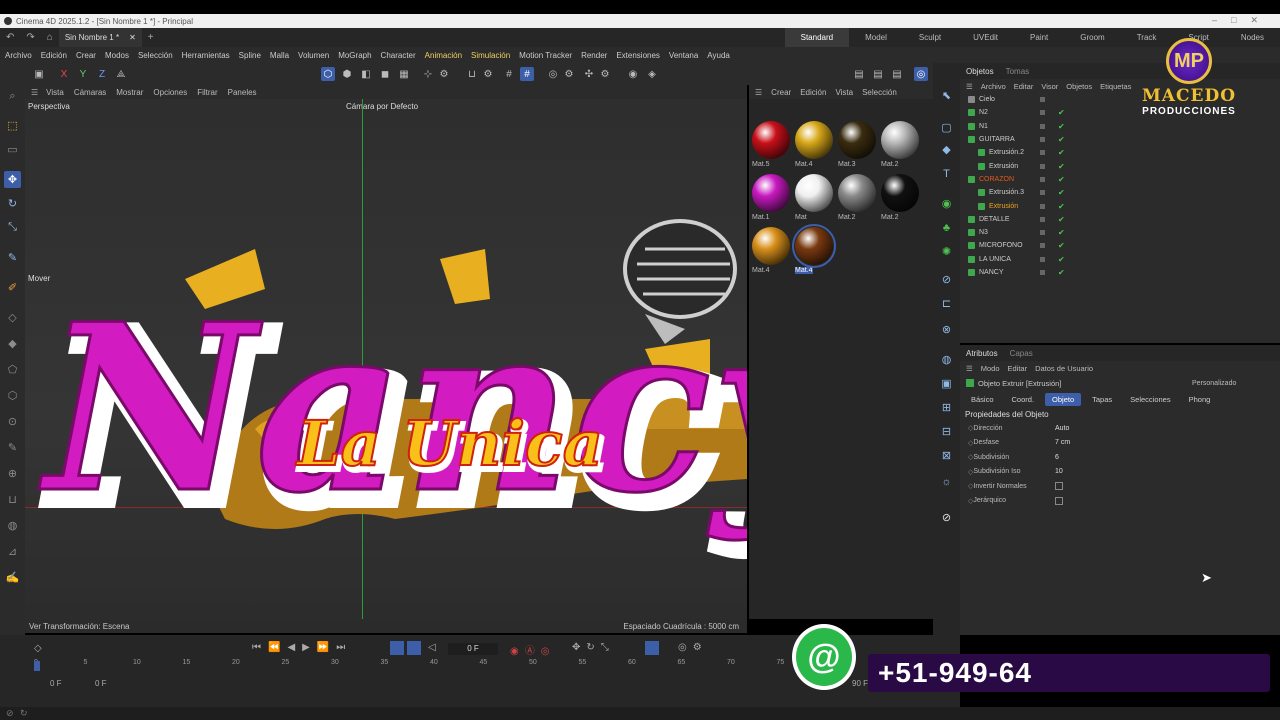  Describe the element at coordinates (946, 517) in the screenshot. I see `compass-icon: ⊘` at that location.